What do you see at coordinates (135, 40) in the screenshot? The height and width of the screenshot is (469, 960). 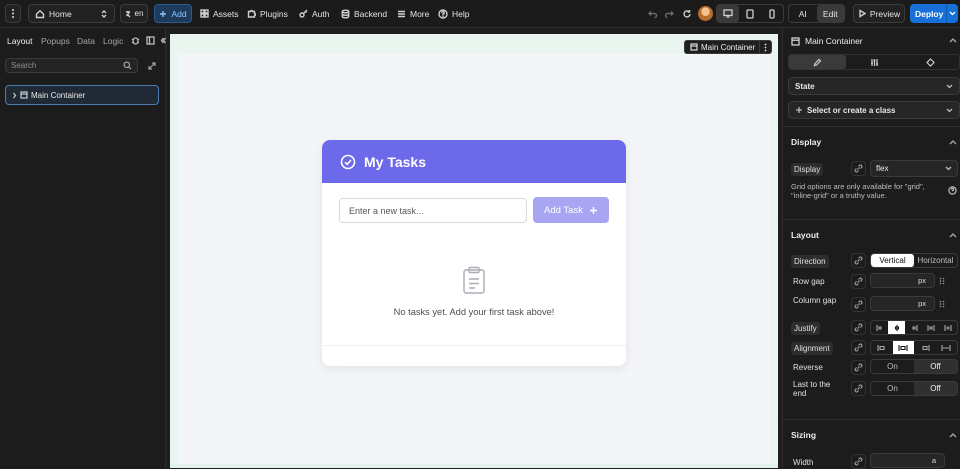 I see `bug-icon` at bounding box center [135, 40].